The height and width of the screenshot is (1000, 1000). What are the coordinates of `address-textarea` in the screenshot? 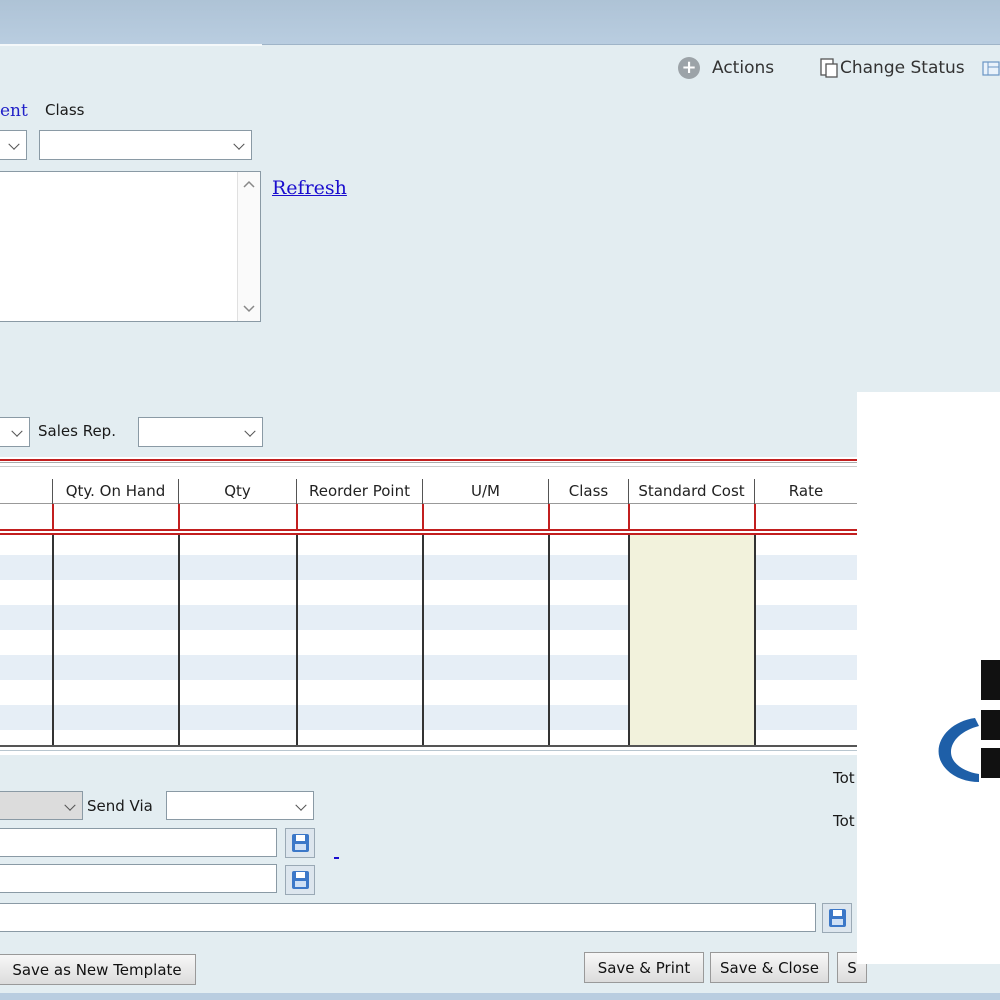 It's located at (130, 246).